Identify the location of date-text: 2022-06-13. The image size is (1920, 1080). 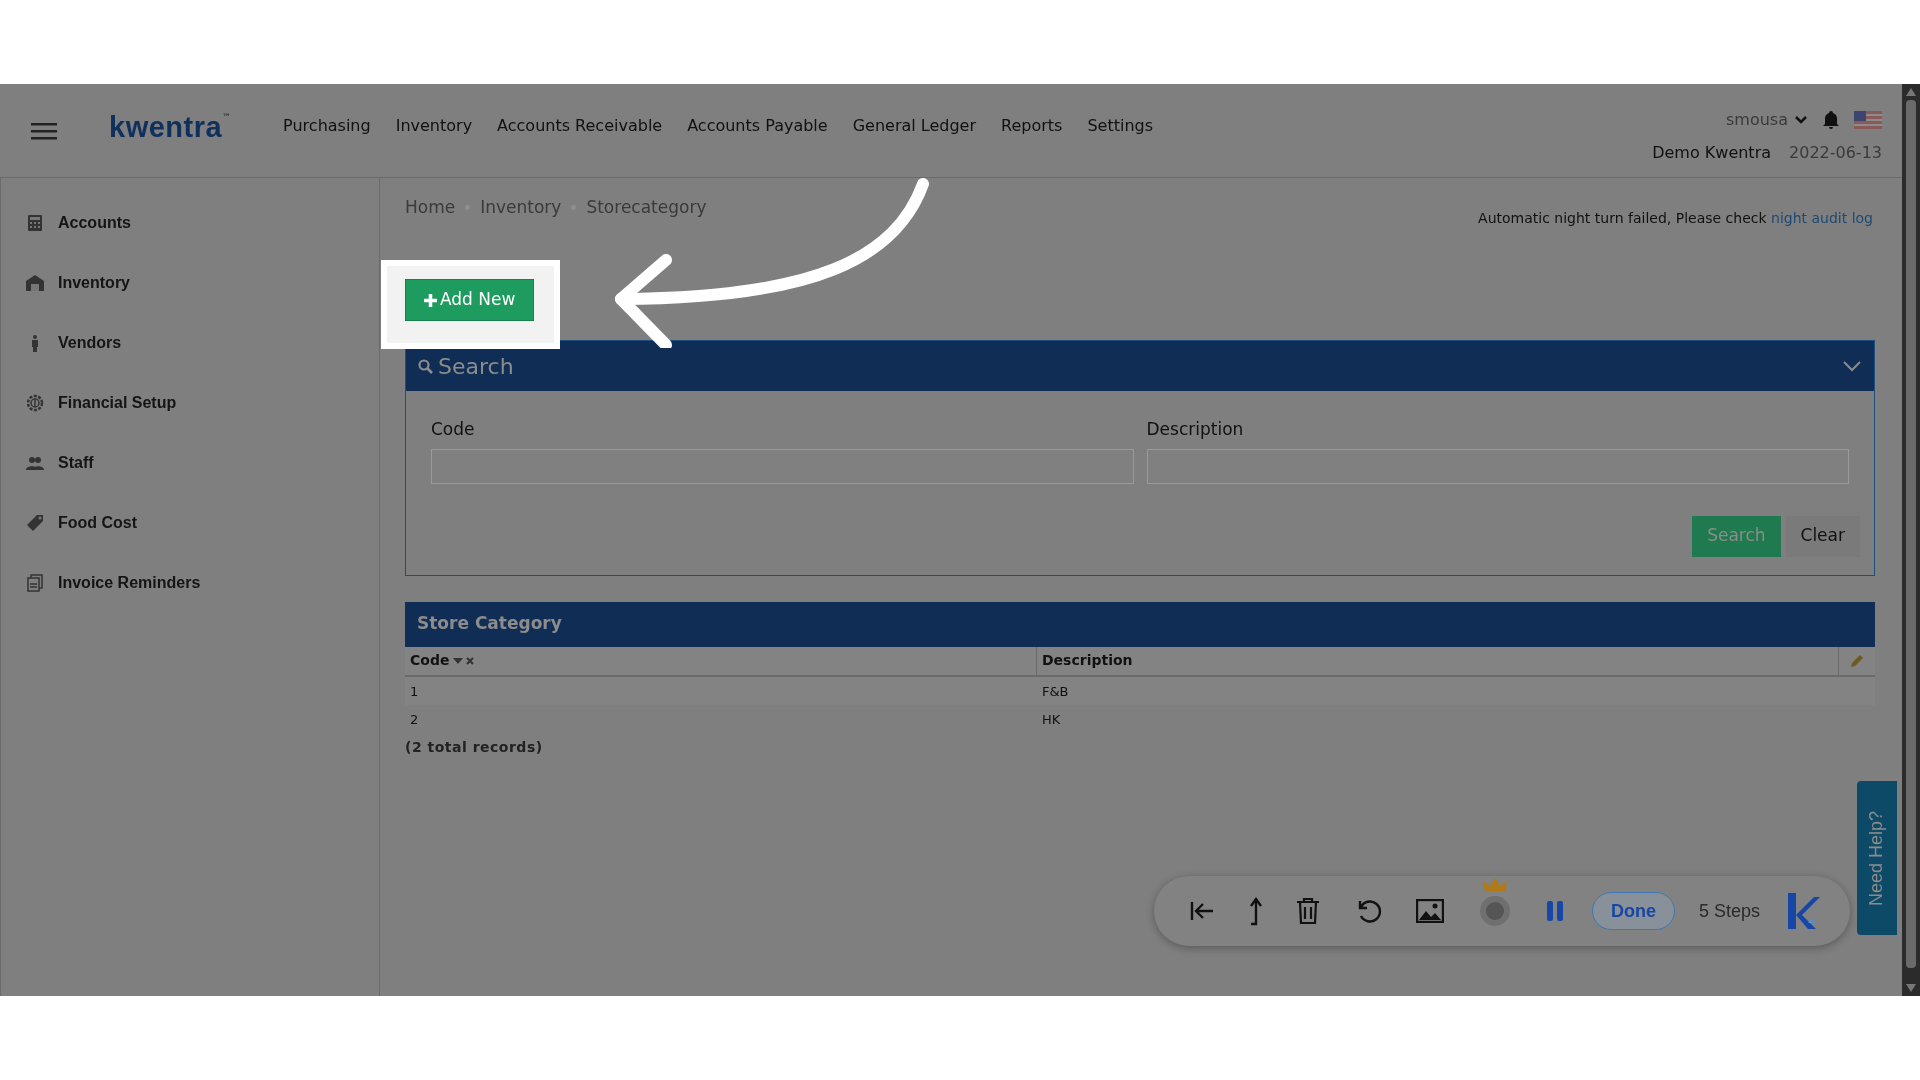
(1835, 153).